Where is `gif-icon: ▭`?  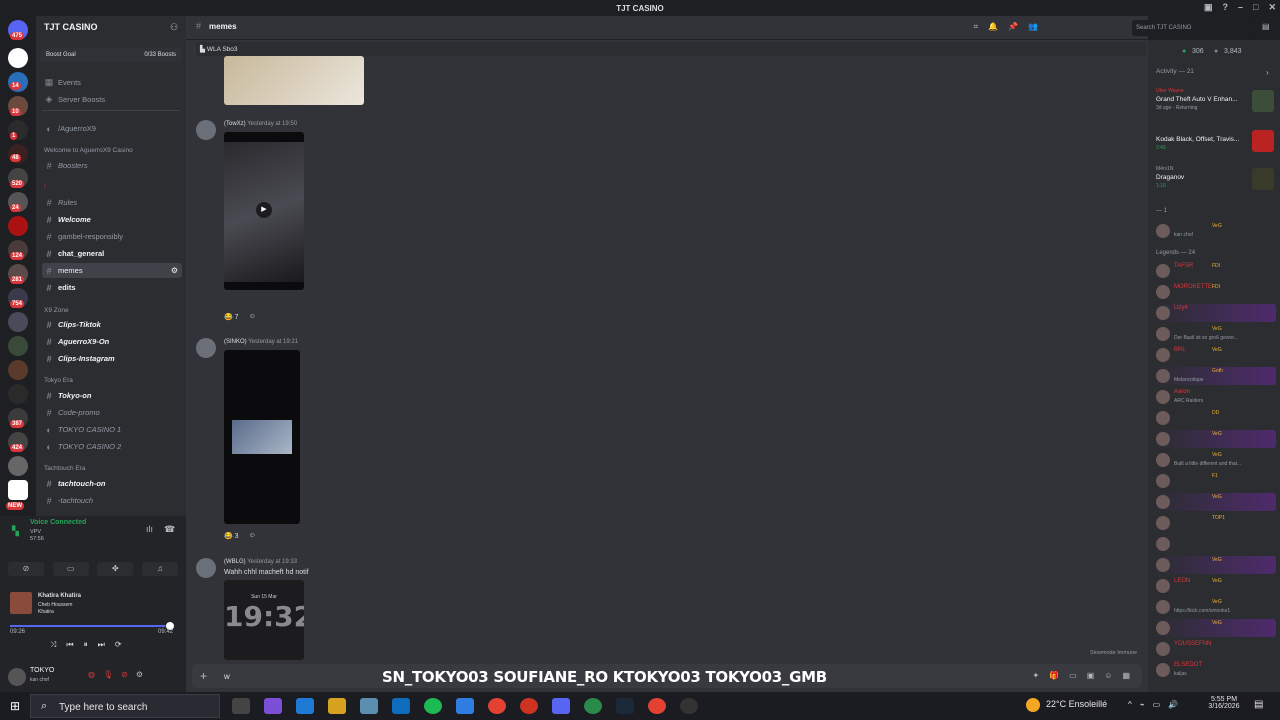 gif-icon: ▭ is located at coordinates (1073, 675).